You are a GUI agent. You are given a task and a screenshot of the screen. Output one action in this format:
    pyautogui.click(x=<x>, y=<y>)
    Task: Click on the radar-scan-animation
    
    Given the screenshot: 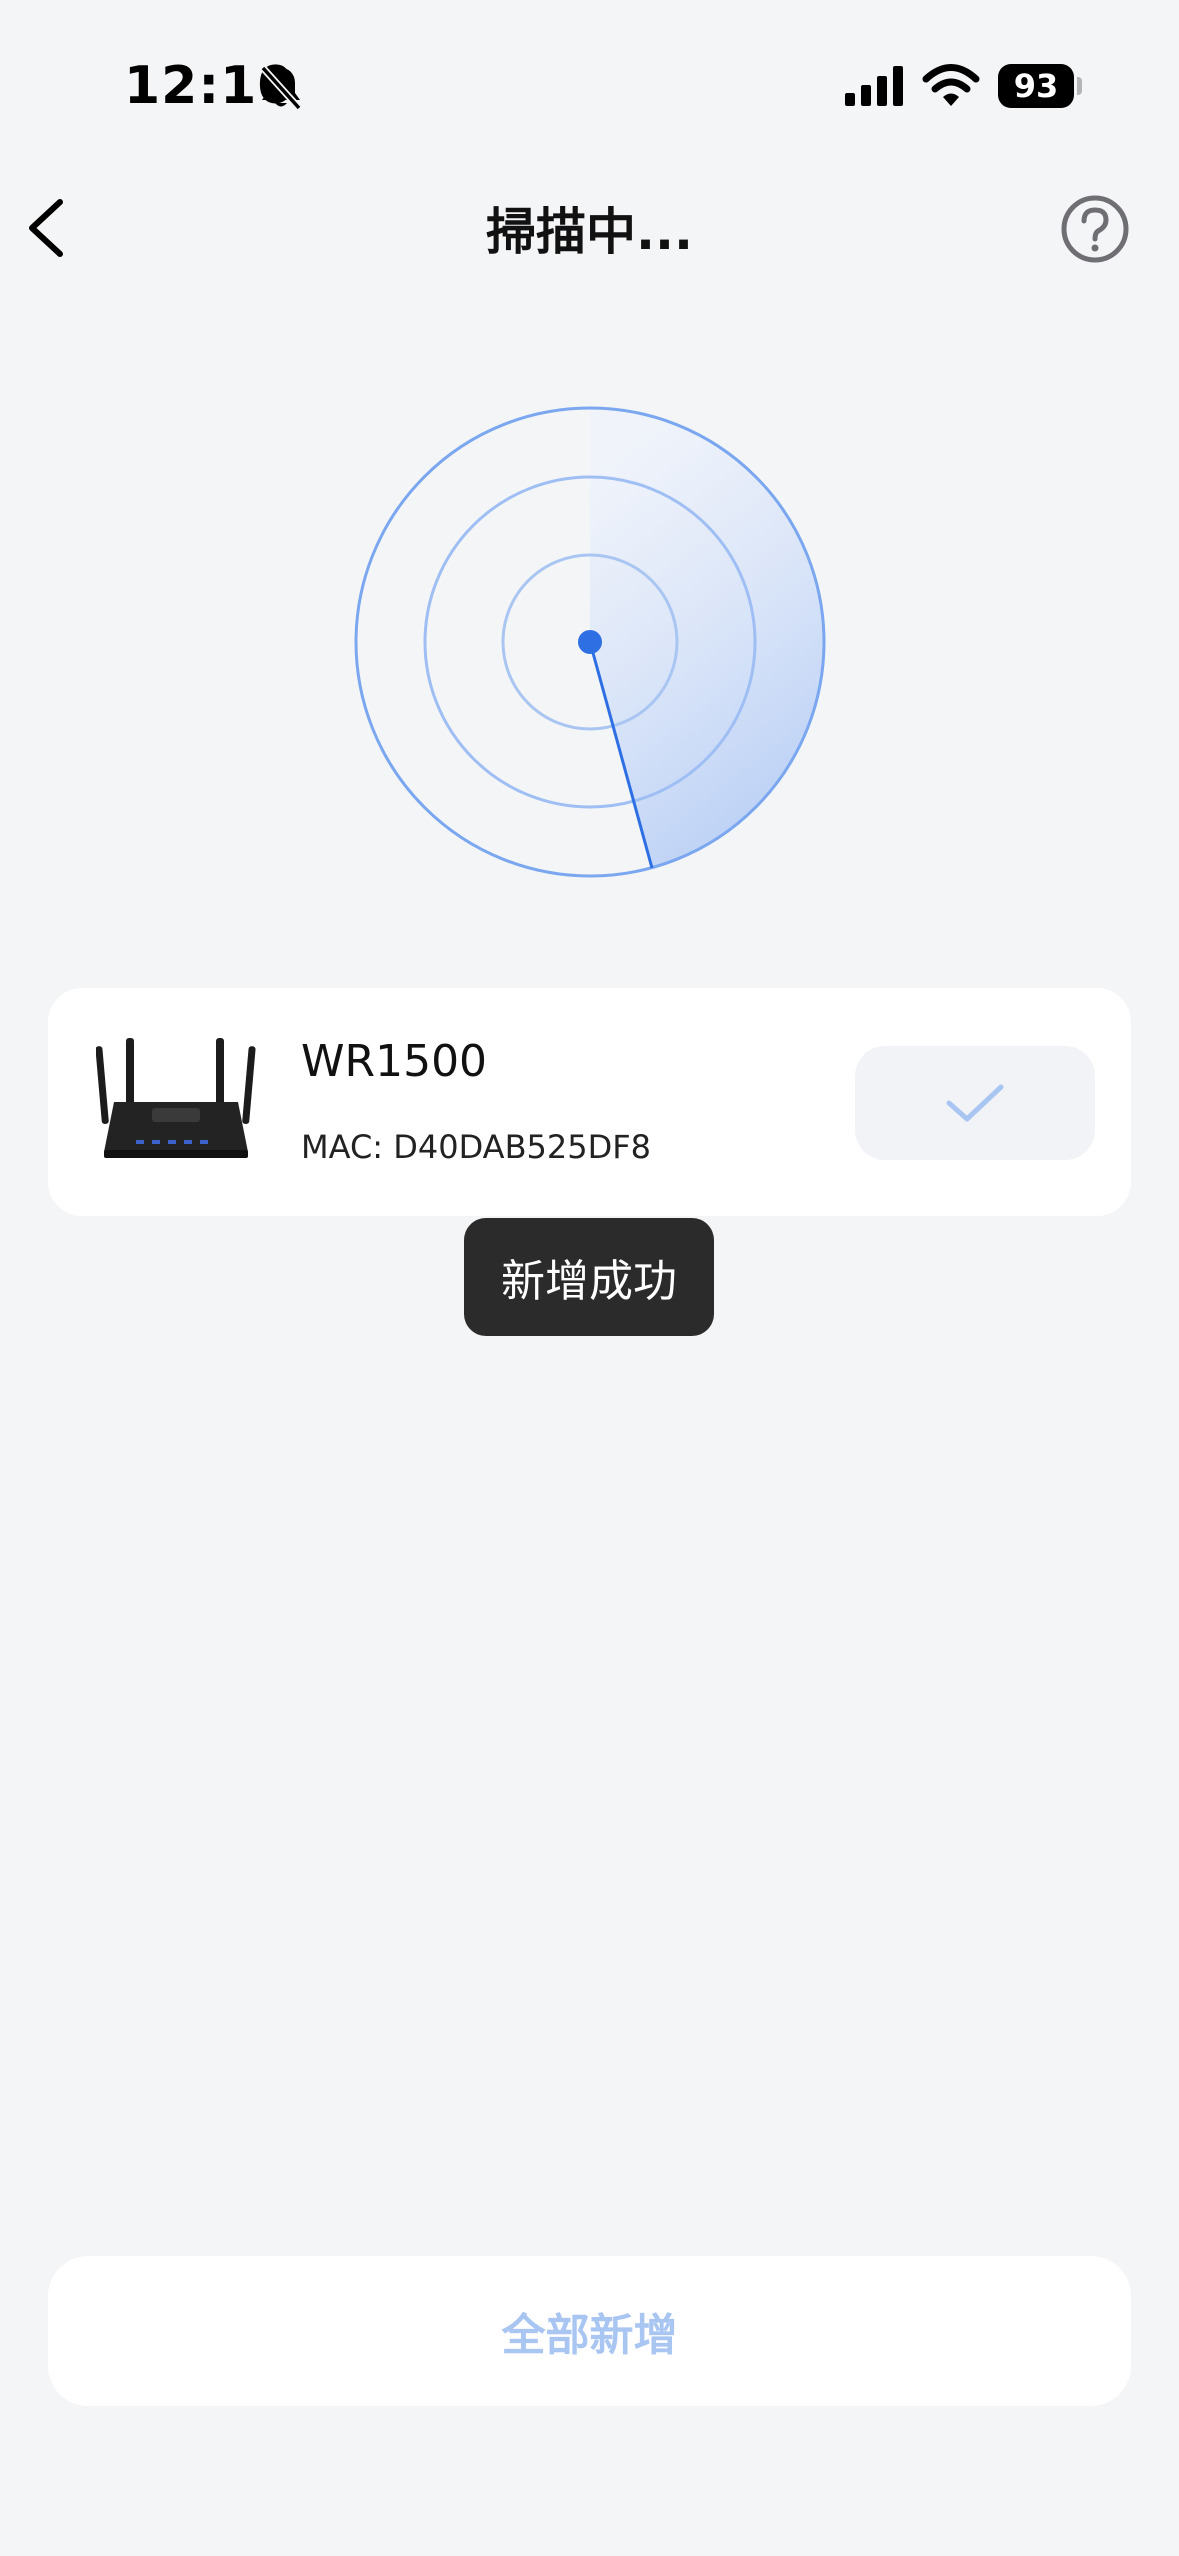 What is the action you would take?
    pyautogui.click(x=590, y=642)
    